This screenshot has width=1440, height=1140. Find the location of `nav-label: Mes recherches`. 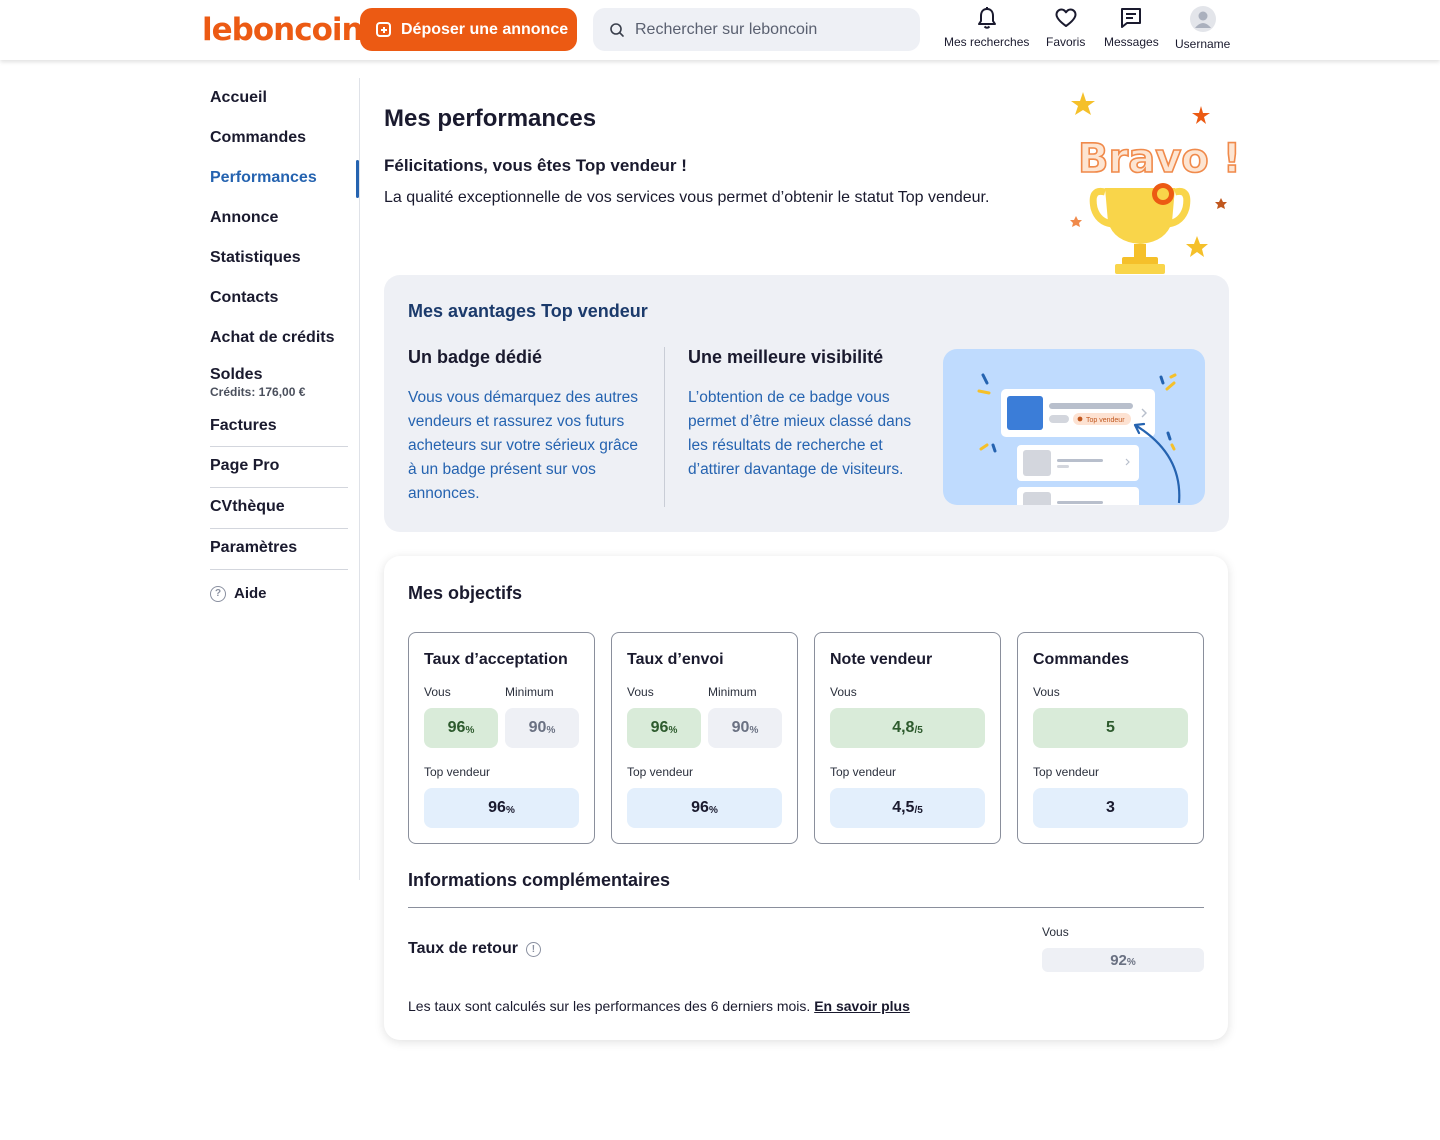

nav-label: Mes recherches is located at coordinates (987, 42).